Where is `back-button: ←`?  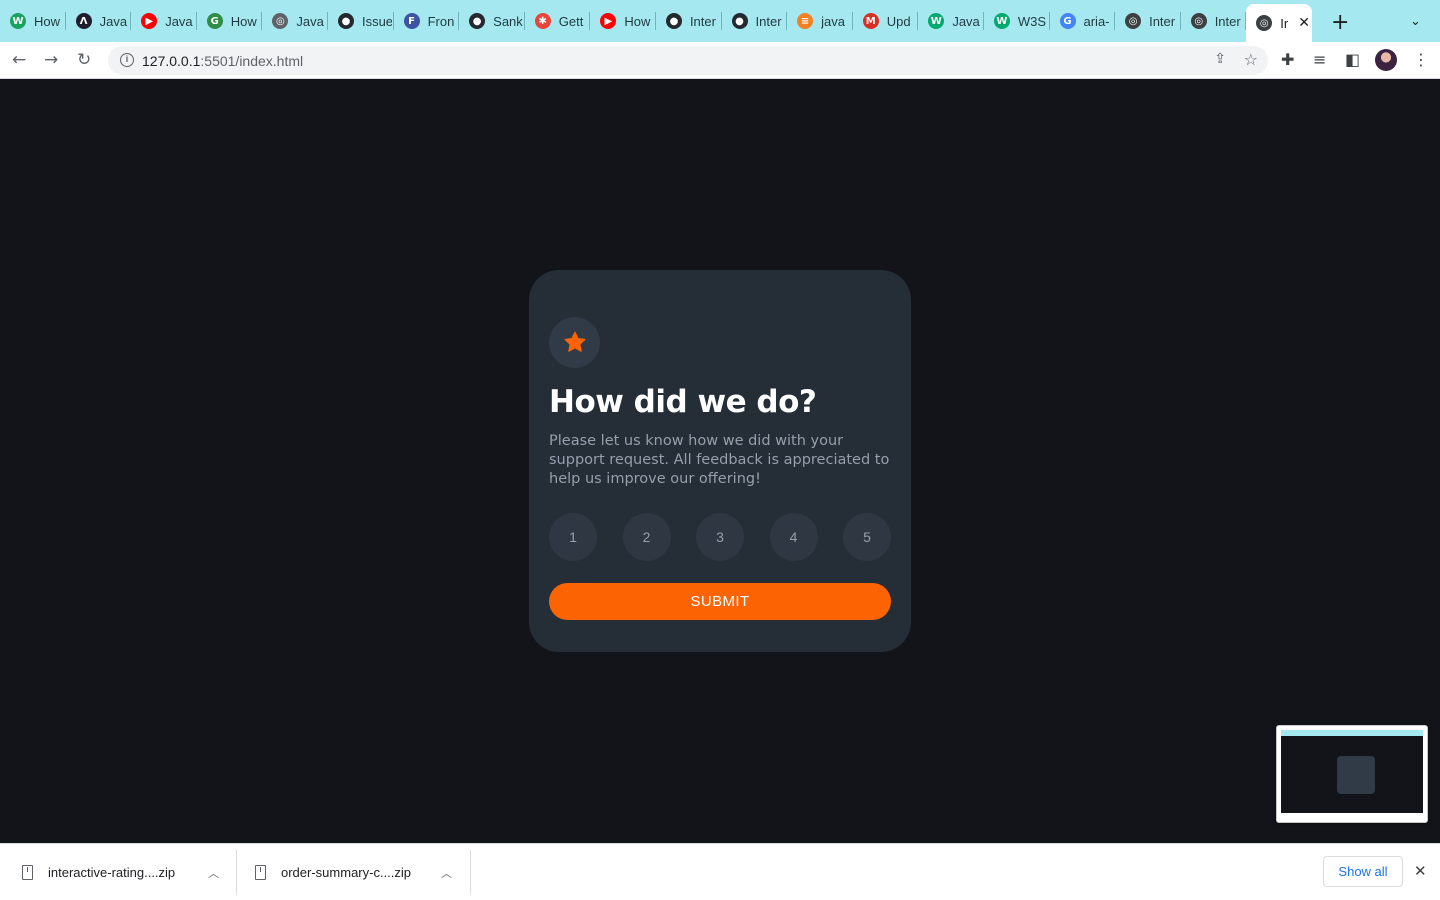 back-button: ← is located at coordinates (19, 60).